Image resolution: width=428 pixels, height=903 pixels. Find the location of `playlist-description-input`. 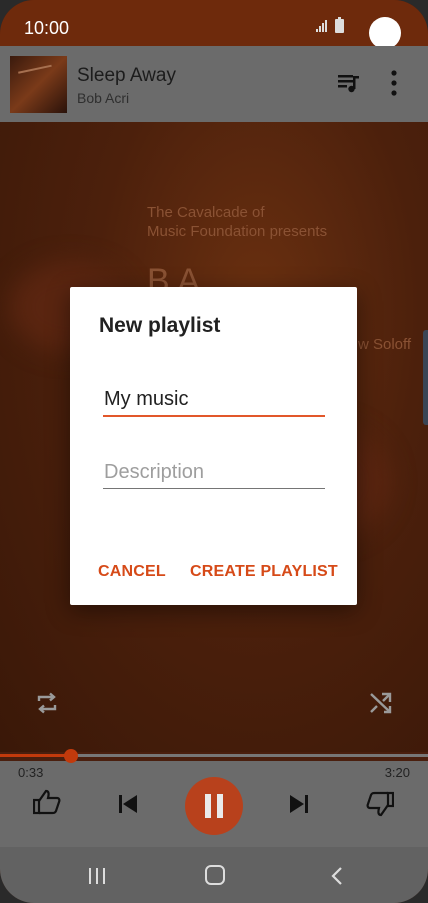

playlist-description-input is located at coordinates (214, 474).